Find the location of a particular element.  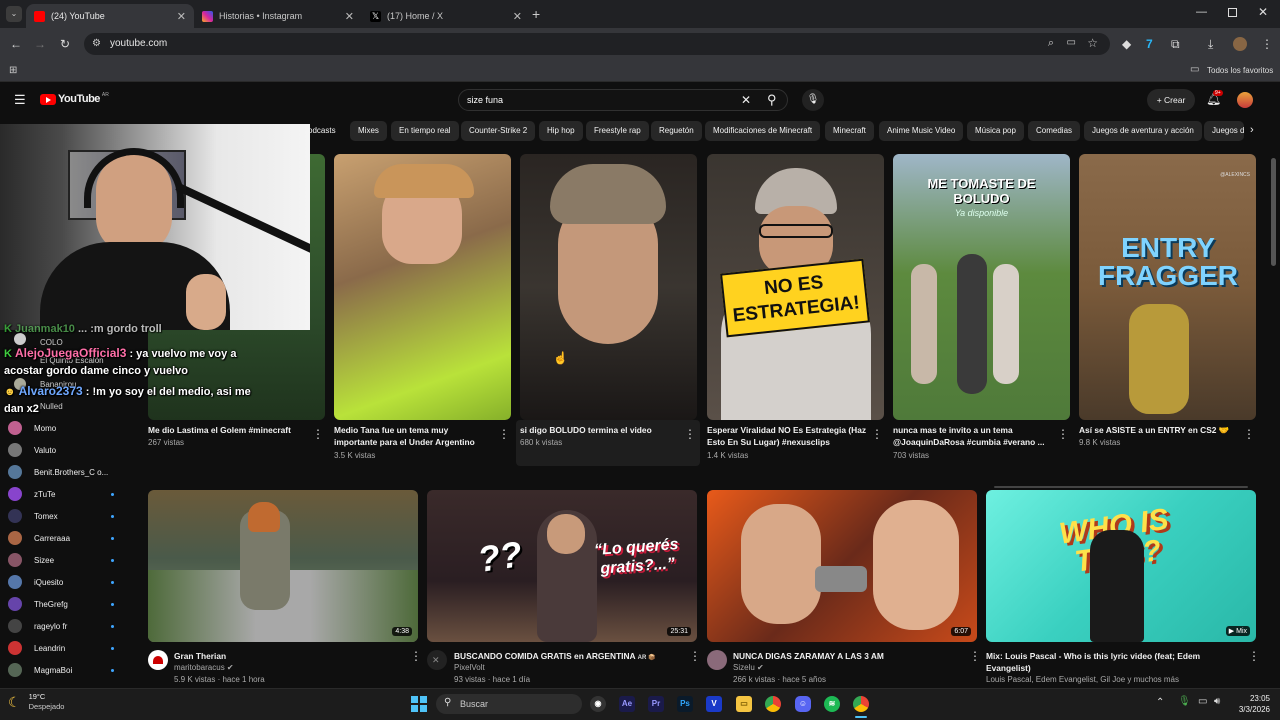

sidebar-item-iquesito: iQuesito is located at coordinates (63, 582).